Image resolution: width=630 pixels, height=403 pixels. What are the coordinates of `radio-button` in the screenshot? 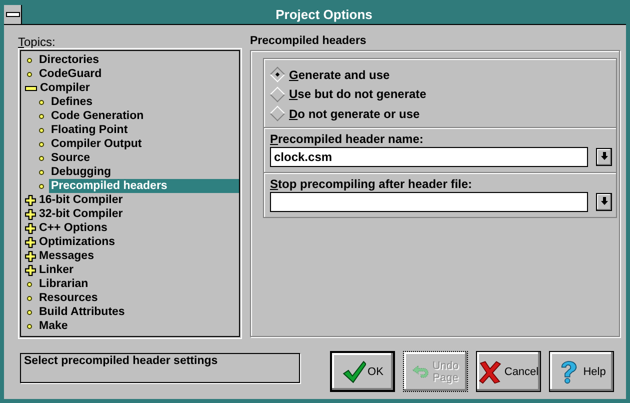 It's located at (278, 74).